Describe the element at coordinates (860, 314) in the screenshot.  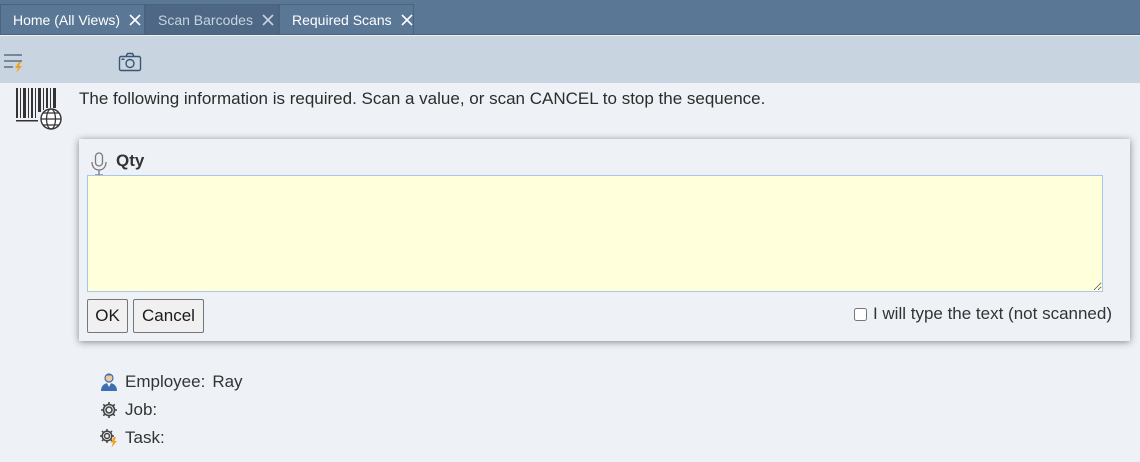
I see `type-text-checkbox` at that location.